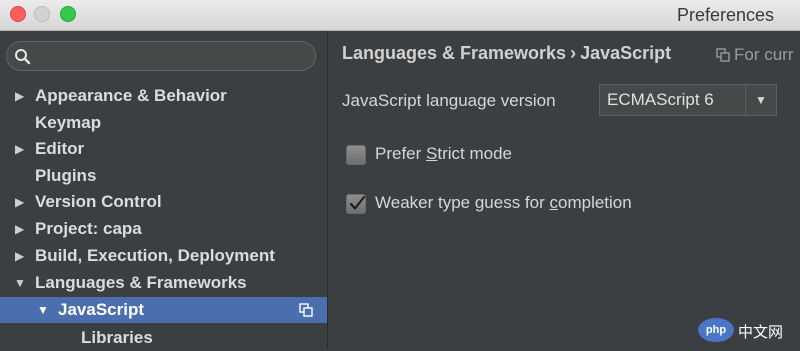  I want to click on tree-item-label: Editor, so click(60, 148).